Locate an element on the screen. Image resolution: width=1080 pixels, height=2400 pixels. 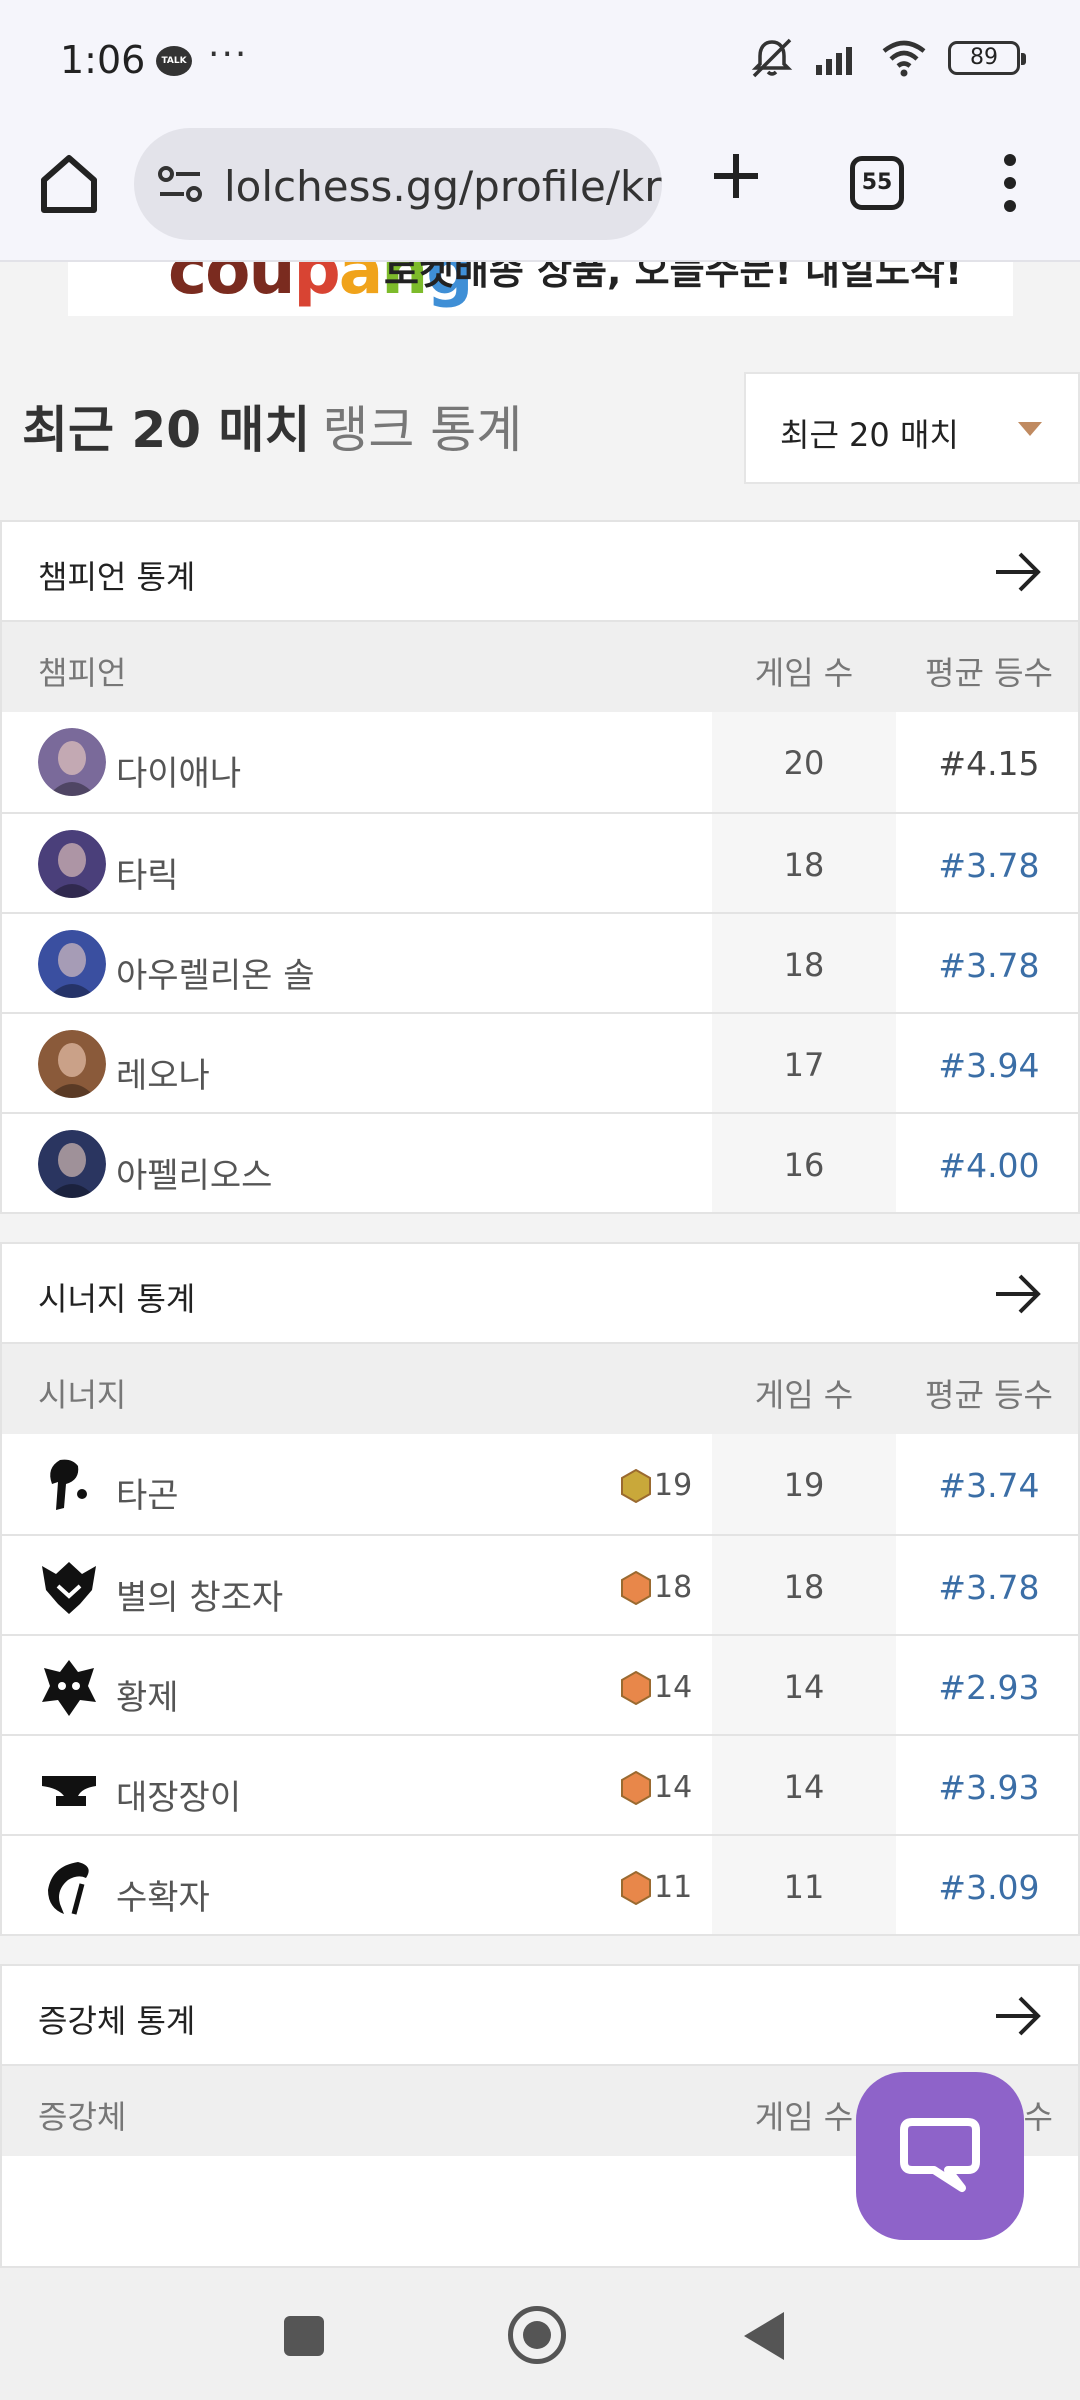
kakaotalk-icon: TALK is located at coordinates (174, 61).